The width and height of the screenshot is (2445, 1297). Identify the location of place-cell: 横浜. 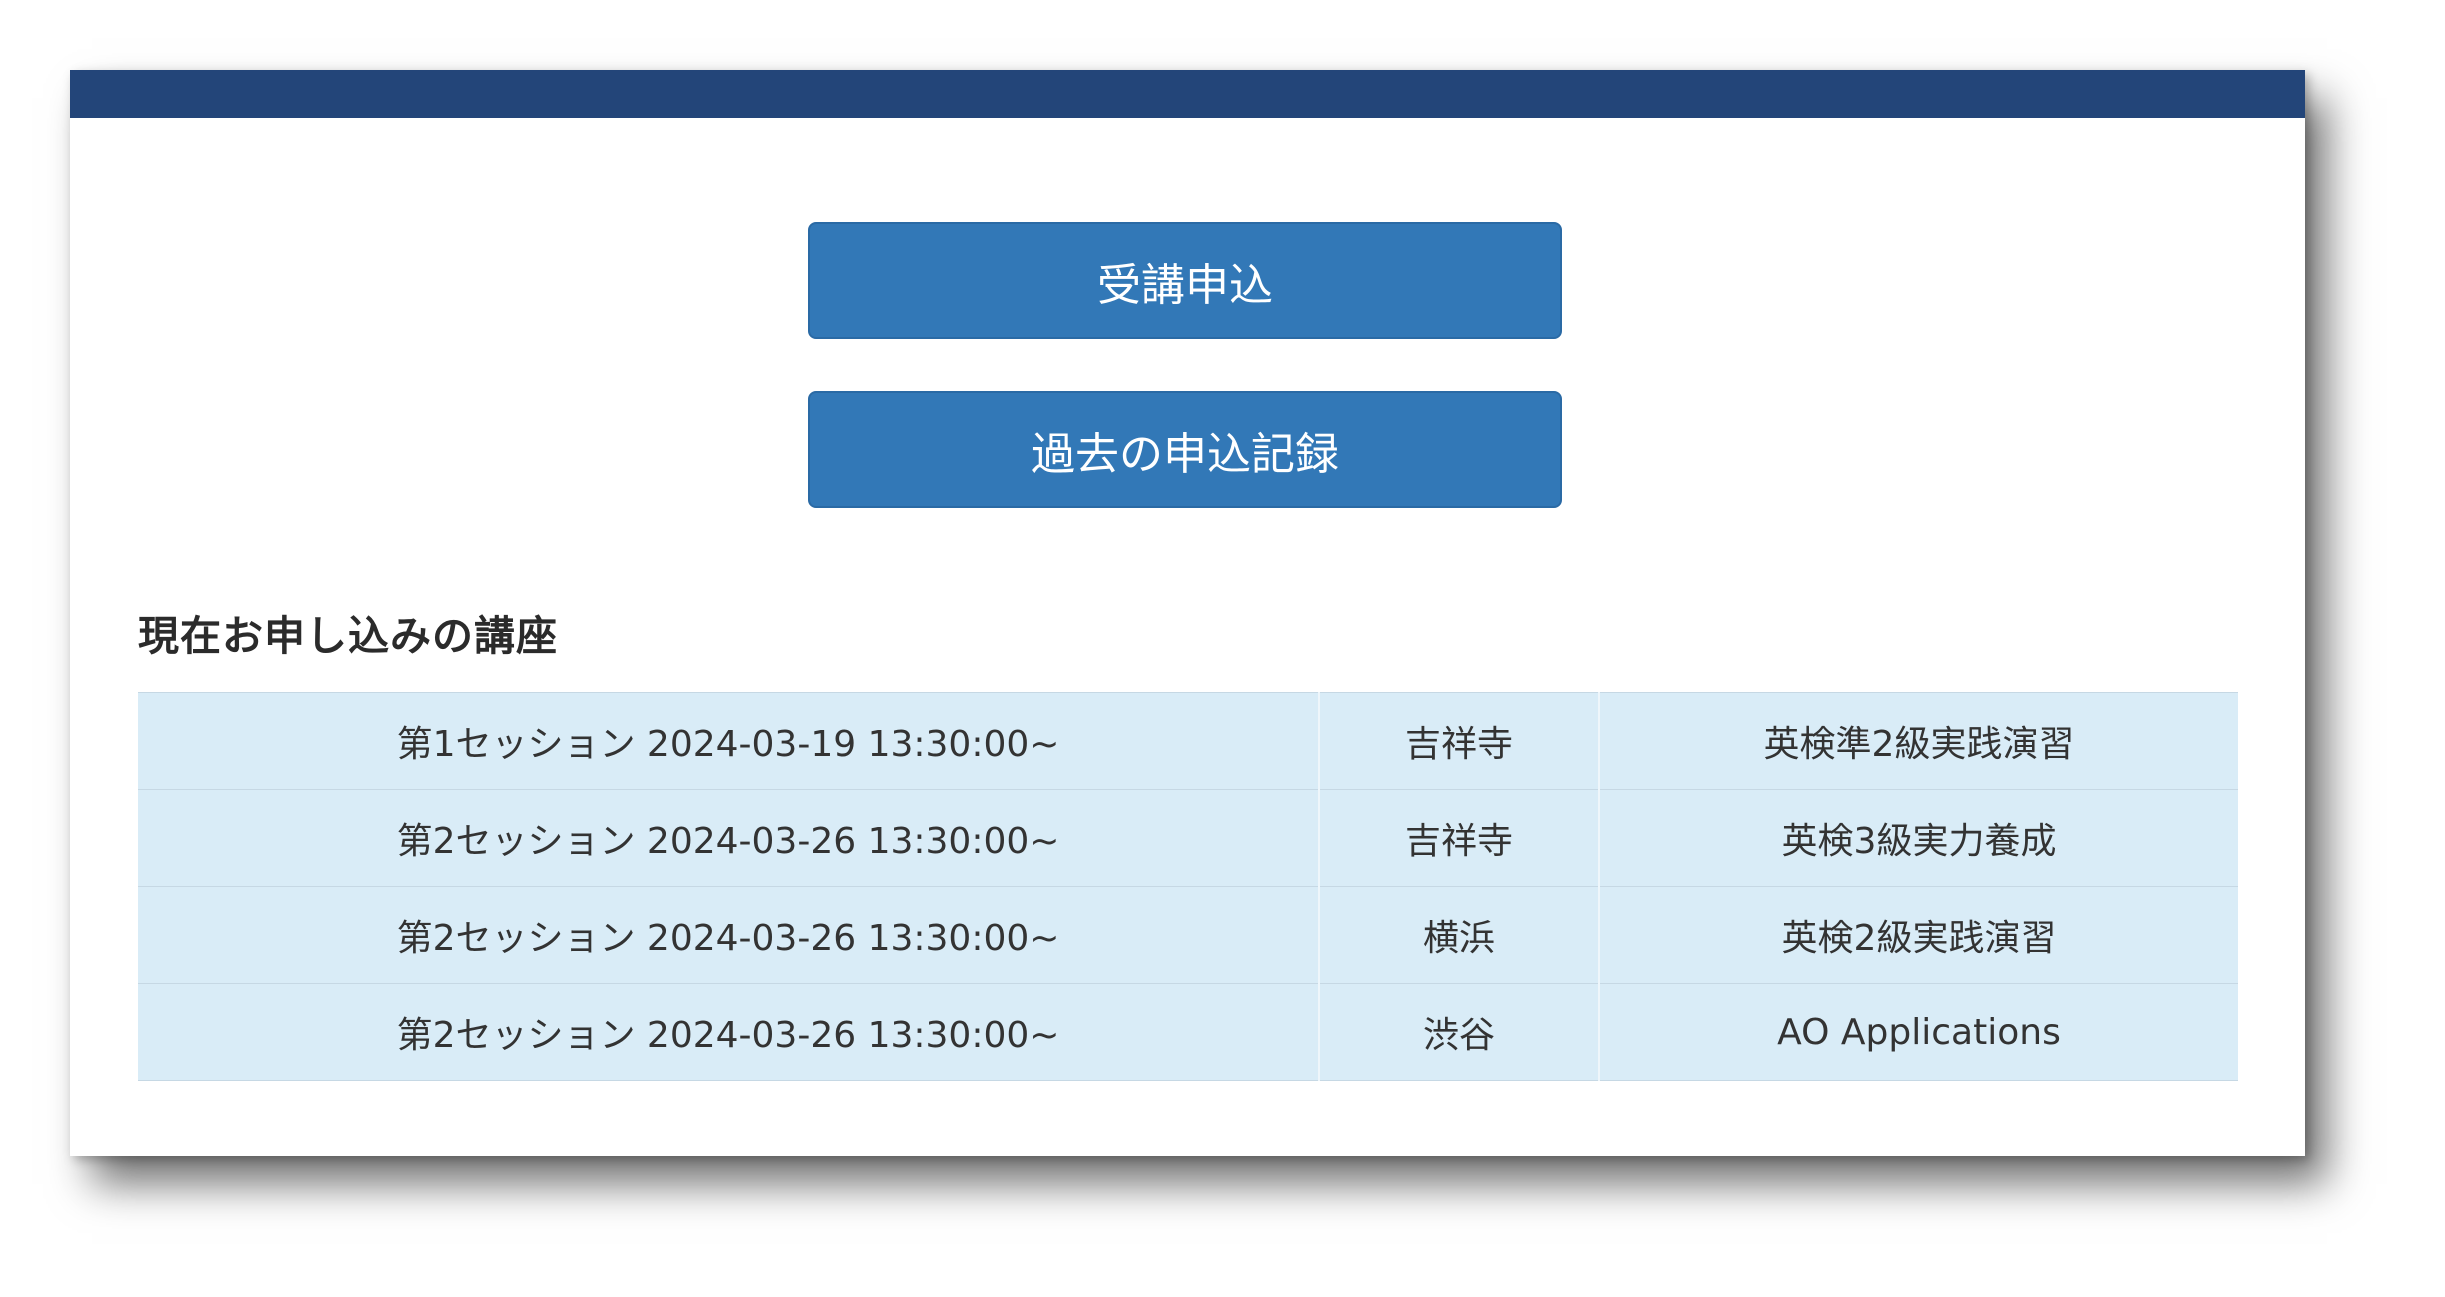
(1459, 935).